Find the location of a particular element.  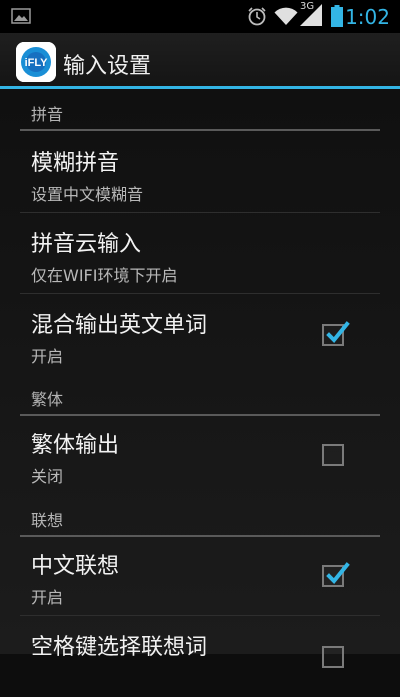

pref-title: 模糊拼音 is located at coordinates (75, 163).